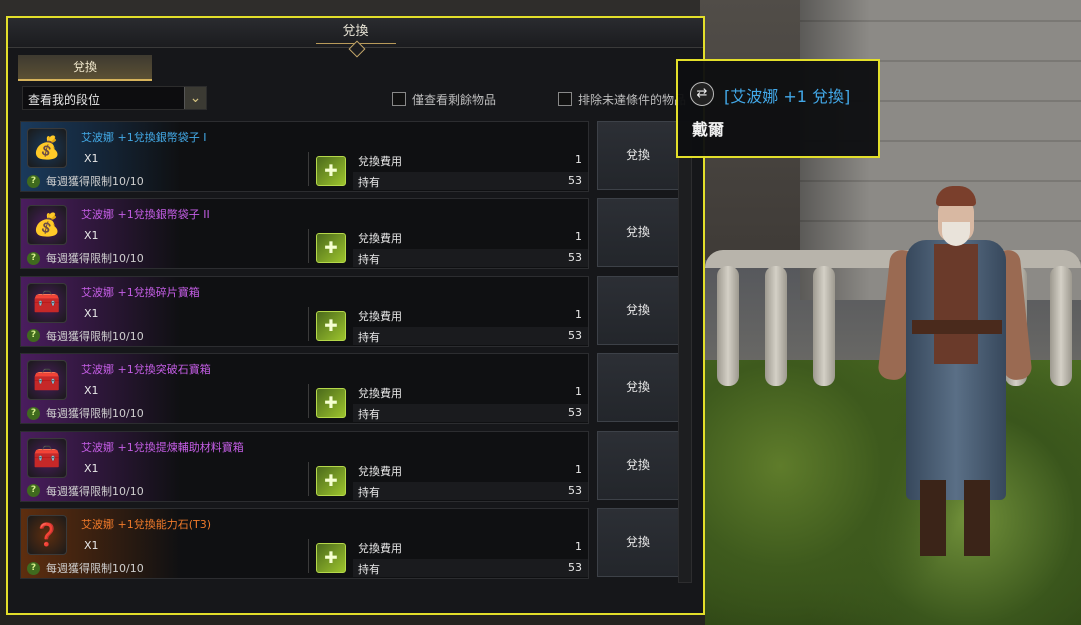 Image resolution: width=1081 pixels, height=625 pixels. I want to click on exclude-unmet-checkbox: 排除未達條件的物品, so click(623, 99).